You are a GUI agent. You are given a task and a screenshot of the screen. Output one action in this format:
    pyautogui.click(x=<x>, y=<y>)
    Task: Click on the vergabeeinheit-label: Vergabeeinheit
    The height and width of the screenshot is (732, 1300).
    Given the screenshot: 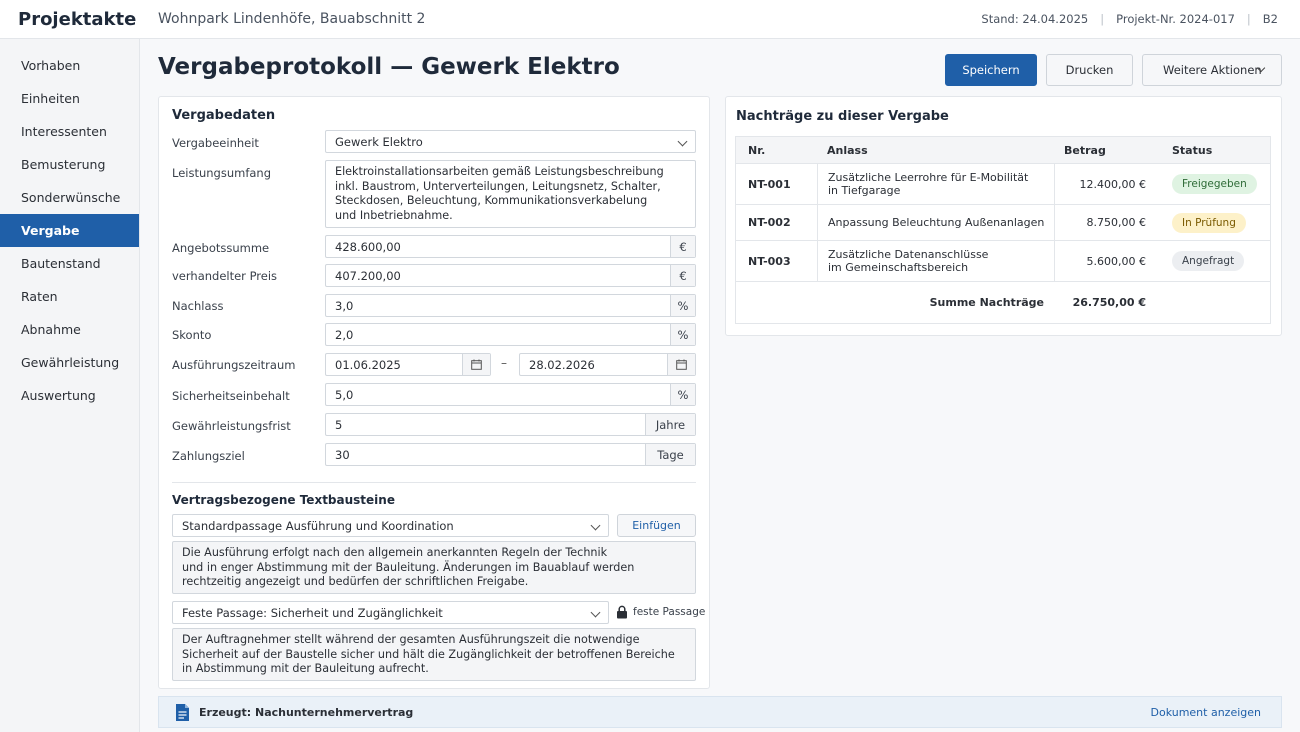 What is the action you would take?
    pyautogui.click(x=215, y=143)
    